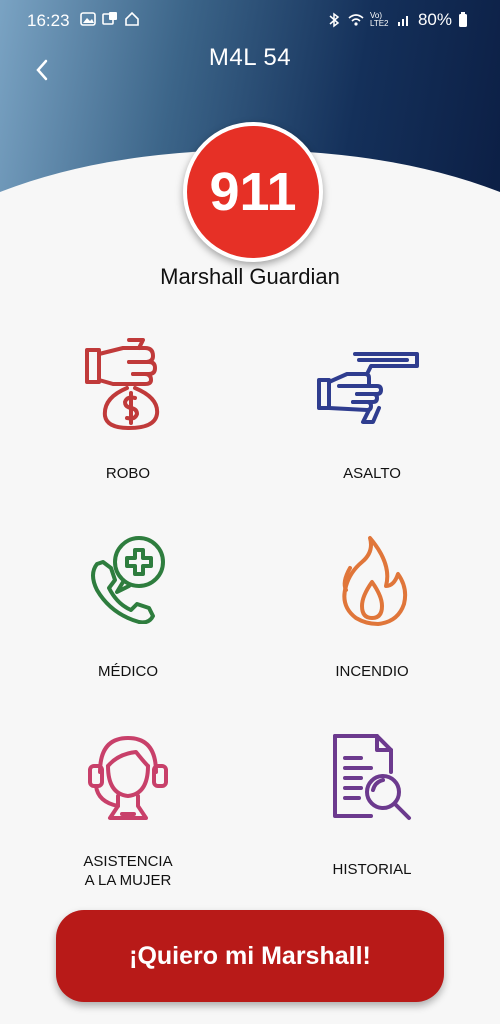 The width and height of the screenshot is (500, 1024). Describe the element at coordinates (434, 19) in the screenshot. I see `battery-percent: 80%` at that location.